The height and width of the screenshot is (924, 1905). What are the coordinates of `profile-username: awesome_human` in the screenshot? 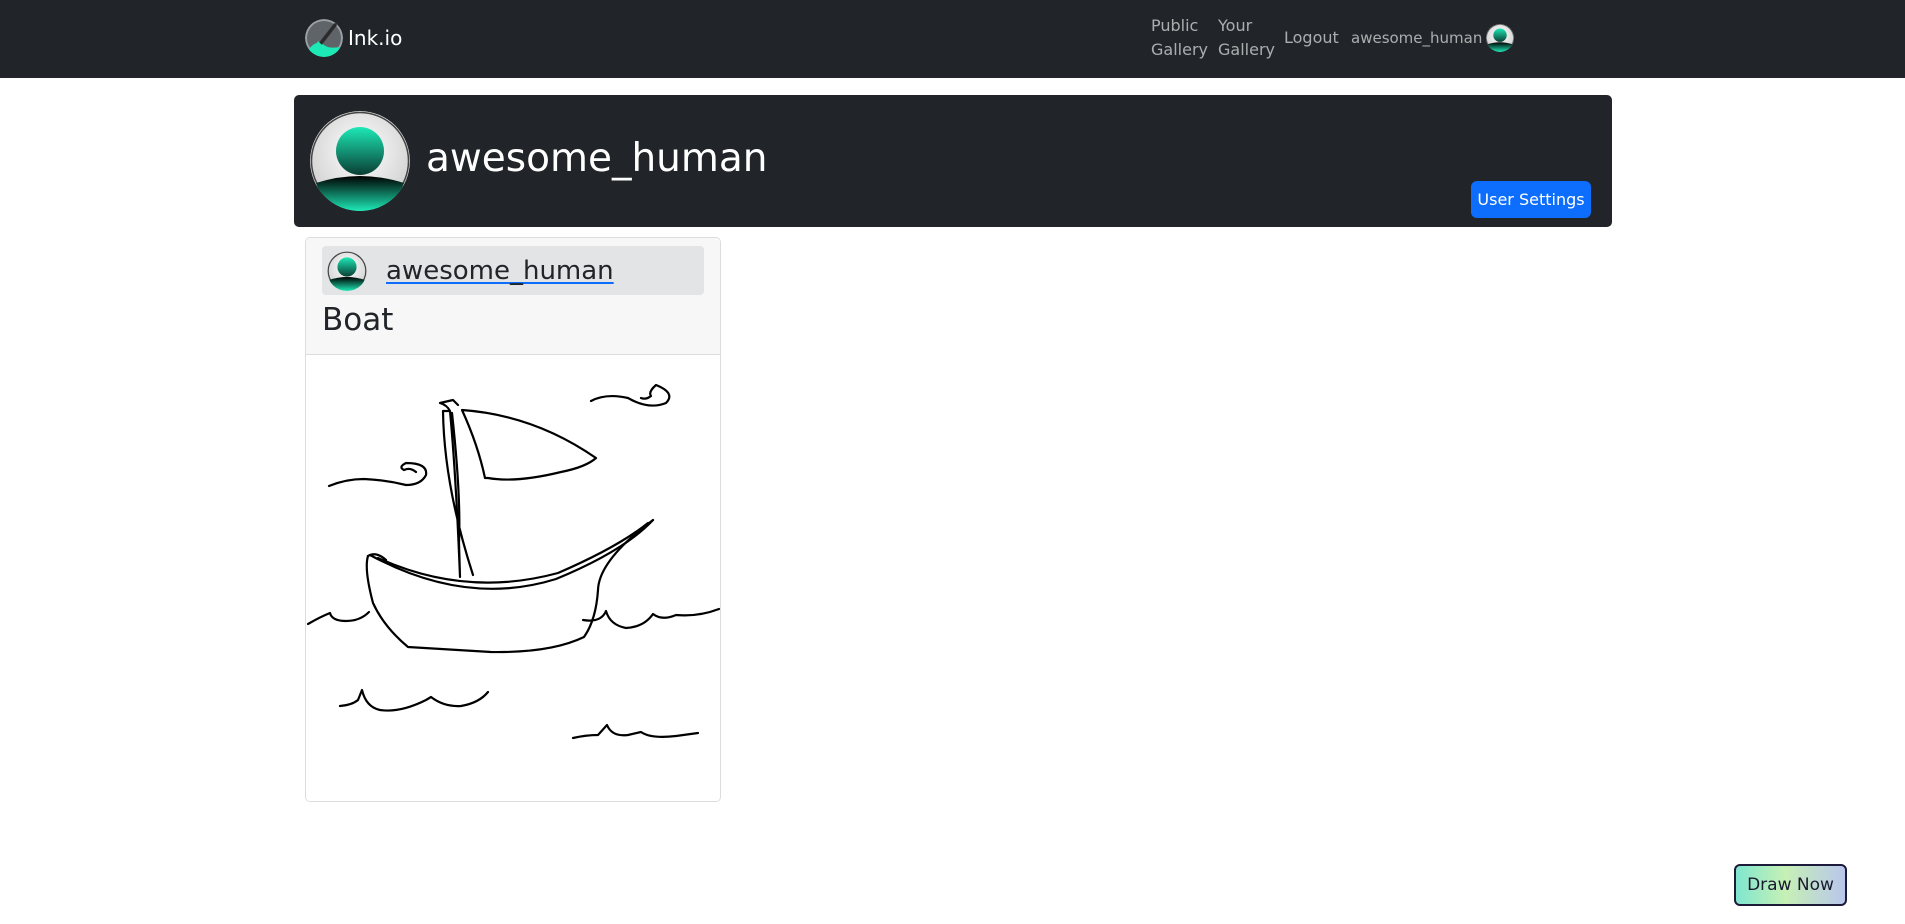 It's located at (597, 158).